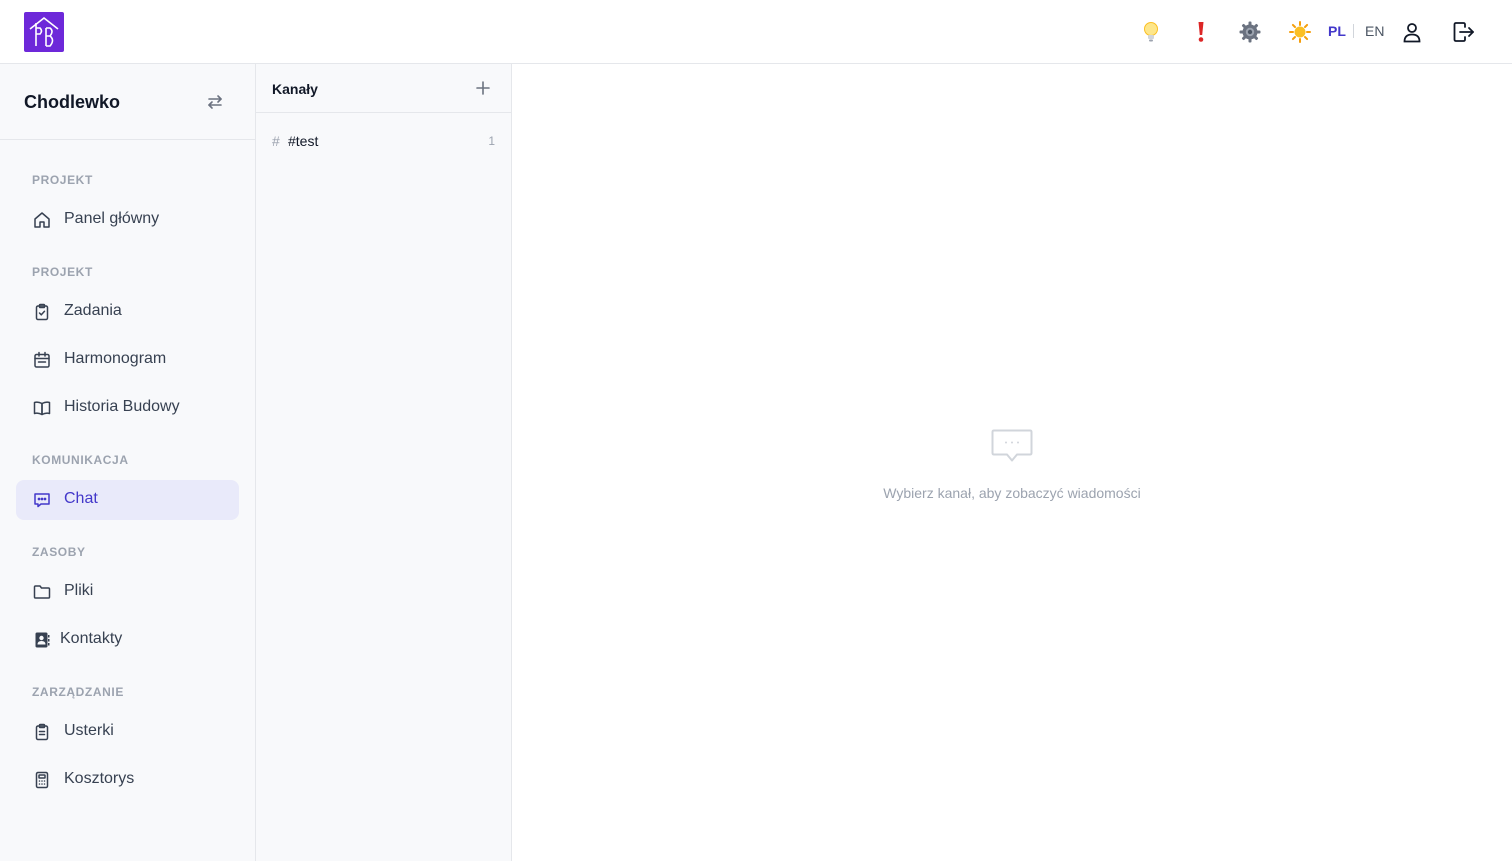  Describe the element at coordinates (42, 780) in the screenshot. I see `calculator-icon` at that location.